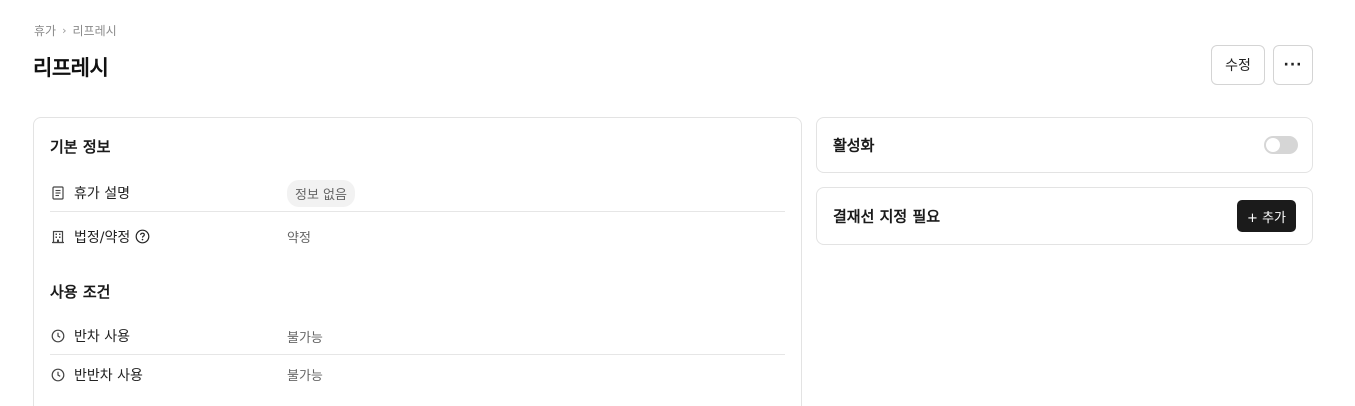 This screenshot has width=1355, height=406. What do you see at coordinates (417, 336) in the screenshot?
I see `row-half-day: 반차 사용 불가능` at bounding box center [417, 336].